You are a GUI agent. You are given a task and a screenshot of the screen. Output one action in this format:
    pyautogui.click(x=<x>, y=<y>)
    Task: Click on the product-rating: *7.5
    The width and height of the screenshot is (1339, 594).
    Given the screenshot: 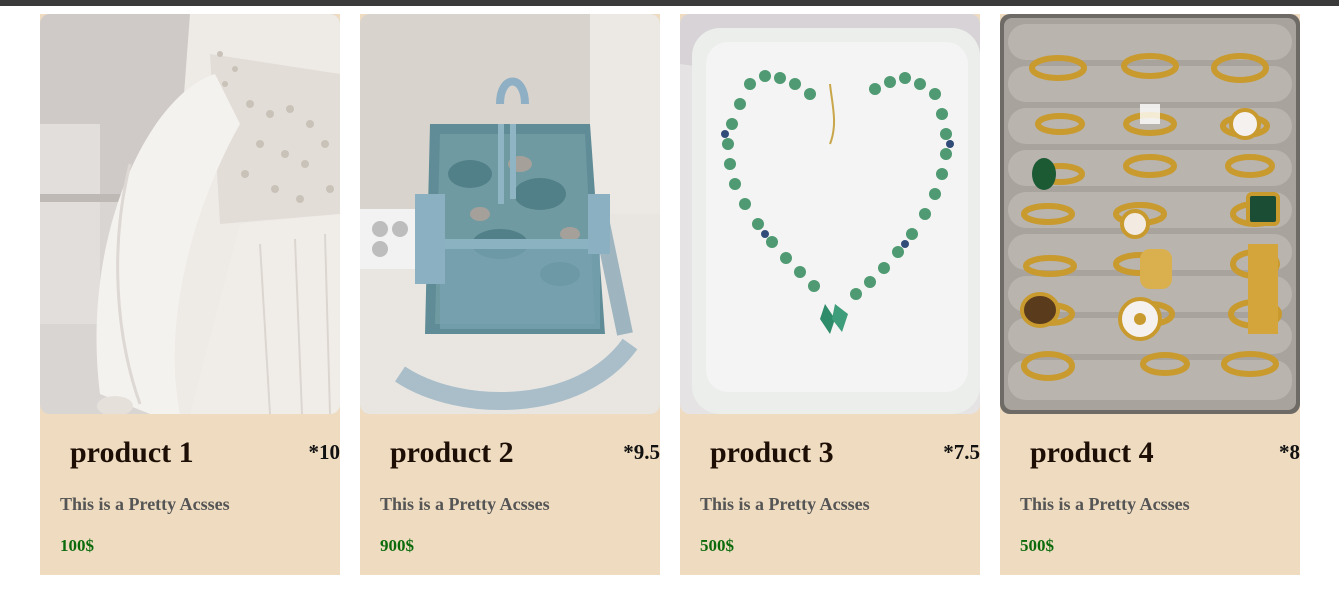 What is the action you would take?
    pyautogui.click(x=961, y=452)
    